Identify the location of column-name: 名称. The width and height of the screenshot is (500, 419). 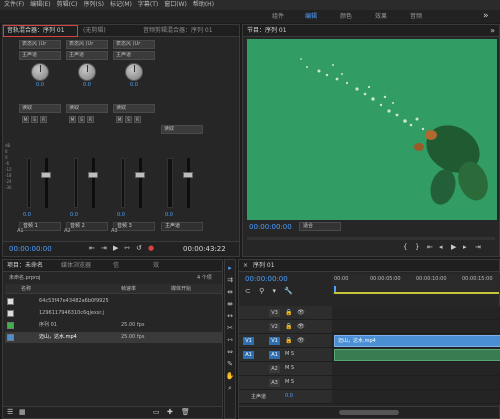
(26, 288).